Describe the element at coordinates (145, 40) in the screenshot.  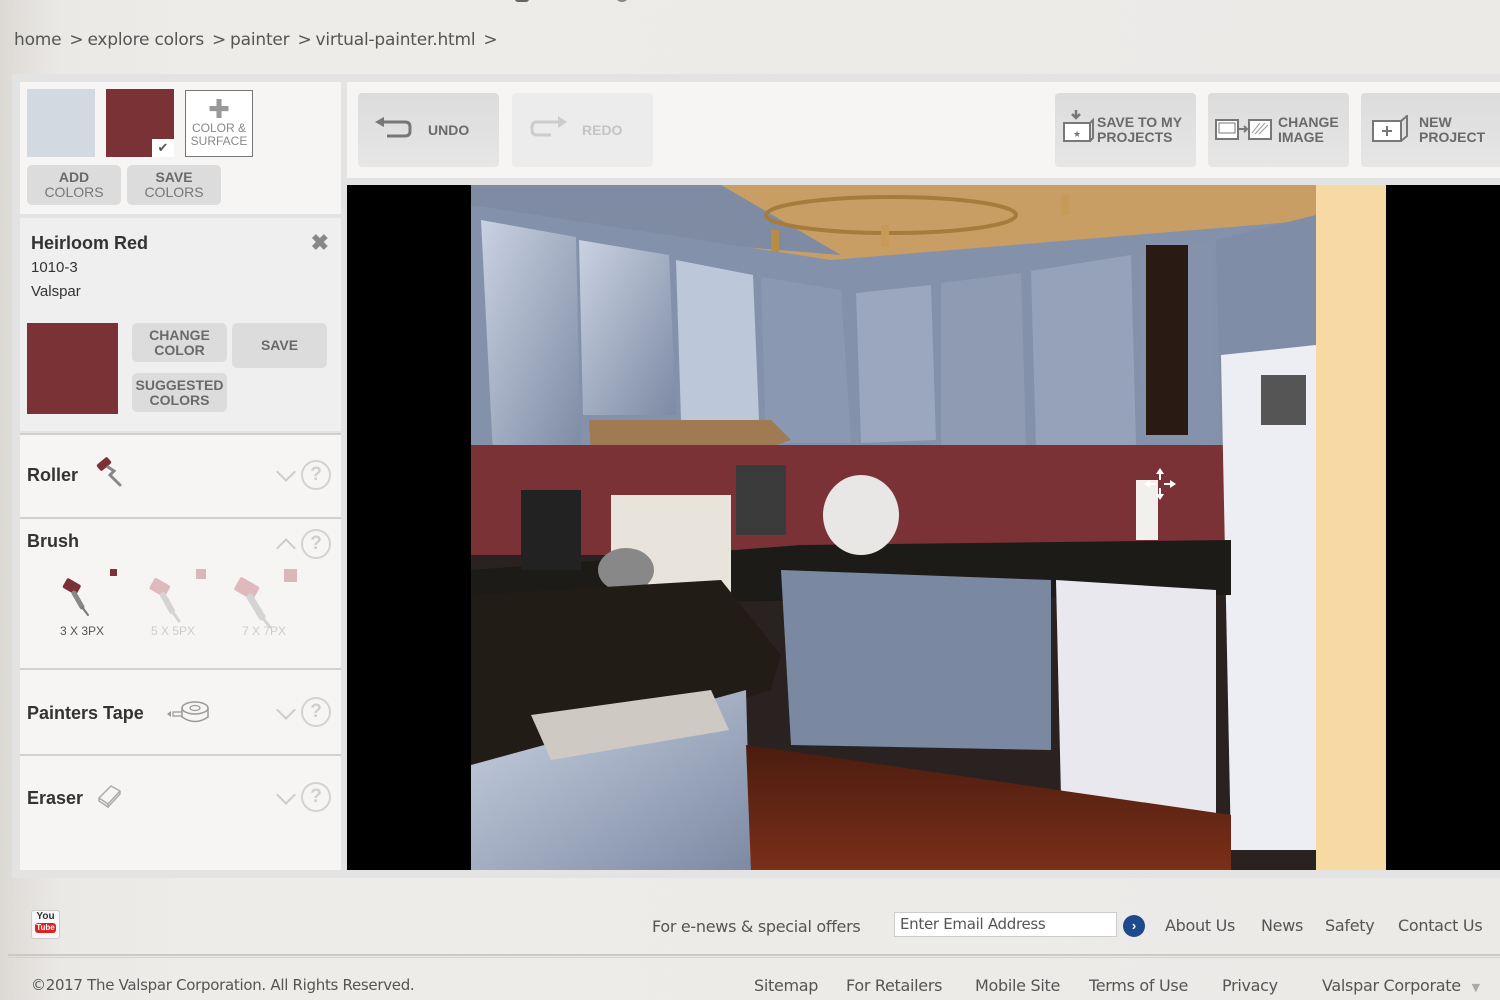
I see `breadcrumb-explore-colors: explore colors` at that location.